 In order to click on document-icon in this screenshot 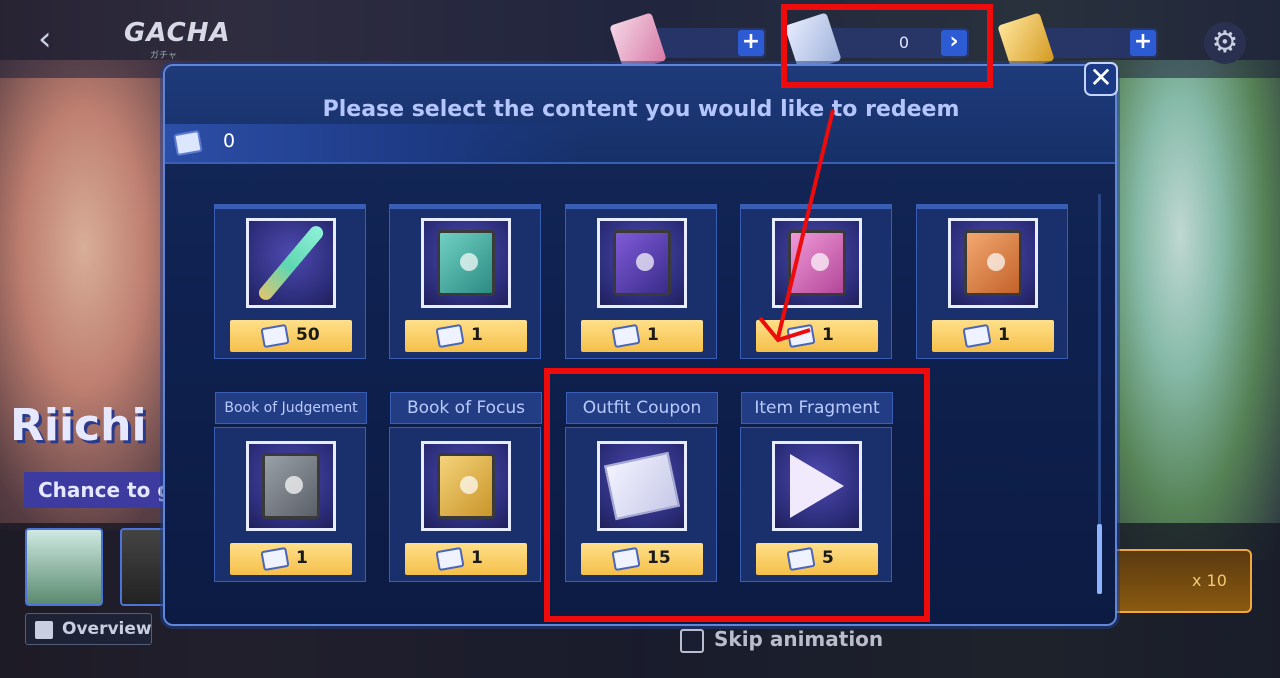, I will do `click(44, 630)`.